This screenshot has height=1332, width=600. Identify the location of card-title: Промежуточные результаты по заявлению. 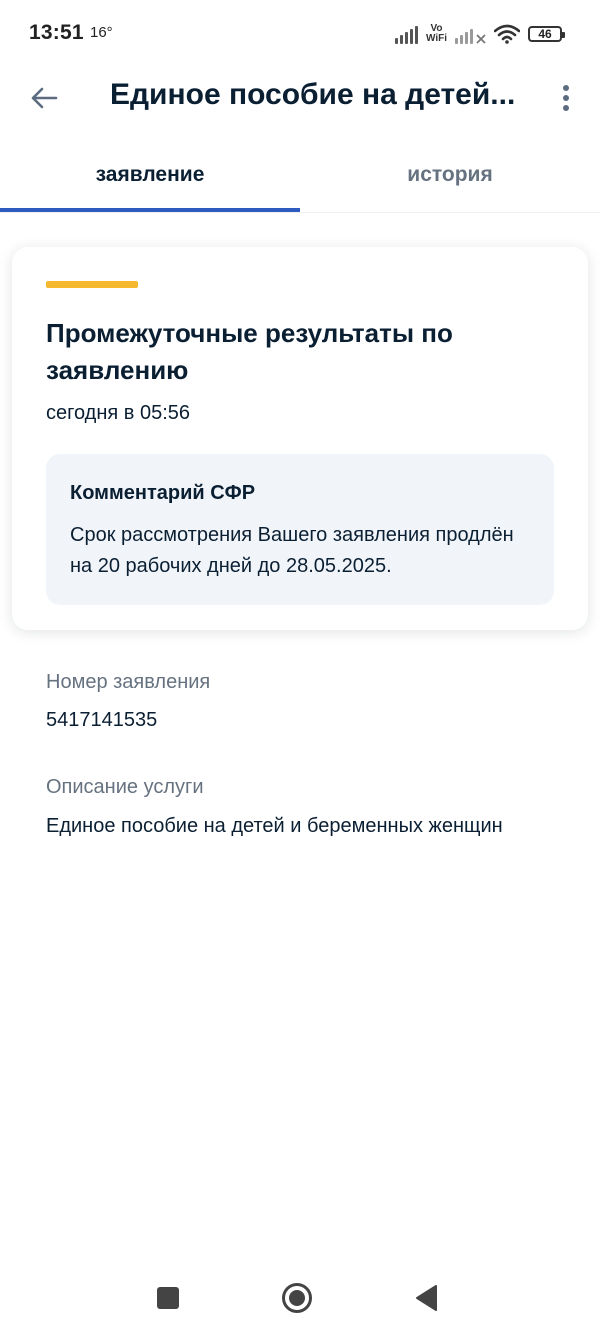
(249, 351).